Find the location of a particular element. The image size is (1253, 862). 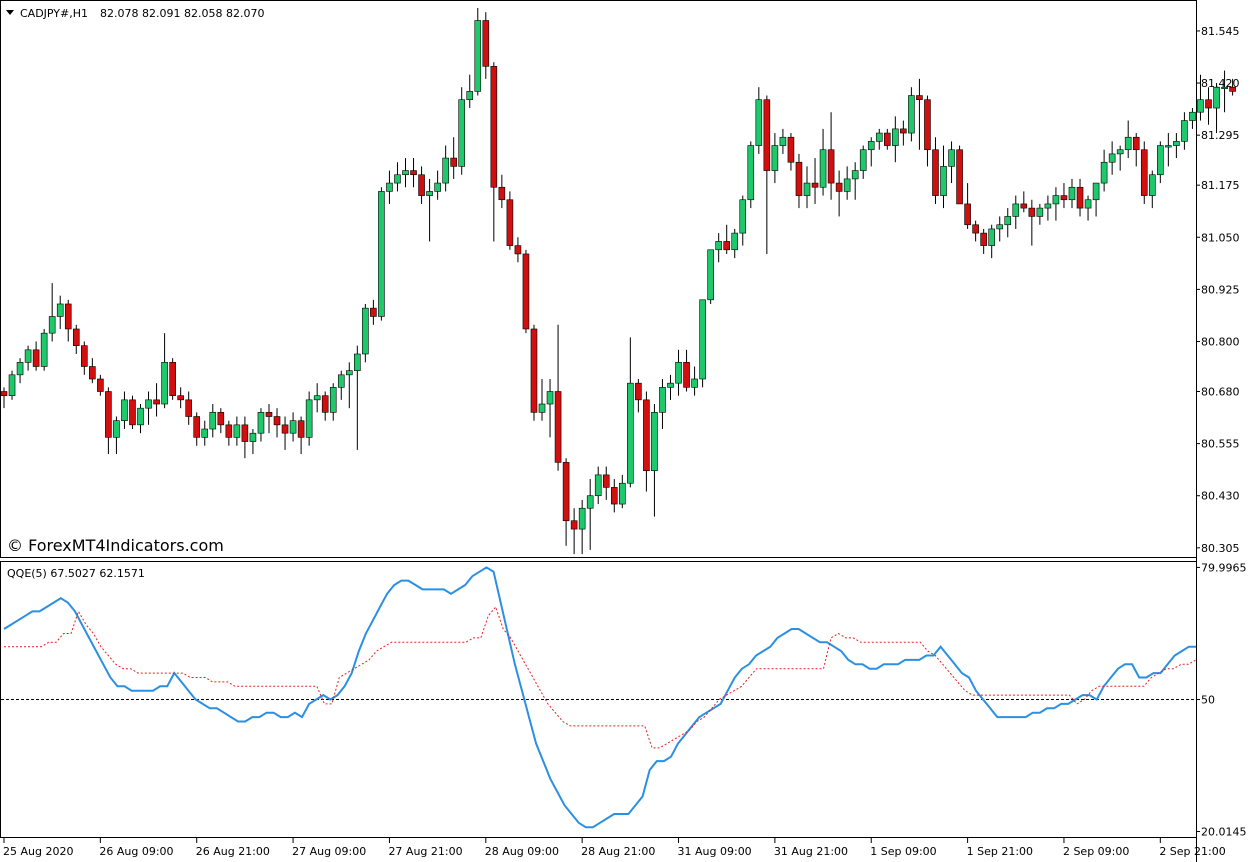

qqe-tick-label: 79.9965 is located at coordinates (1224, 567).